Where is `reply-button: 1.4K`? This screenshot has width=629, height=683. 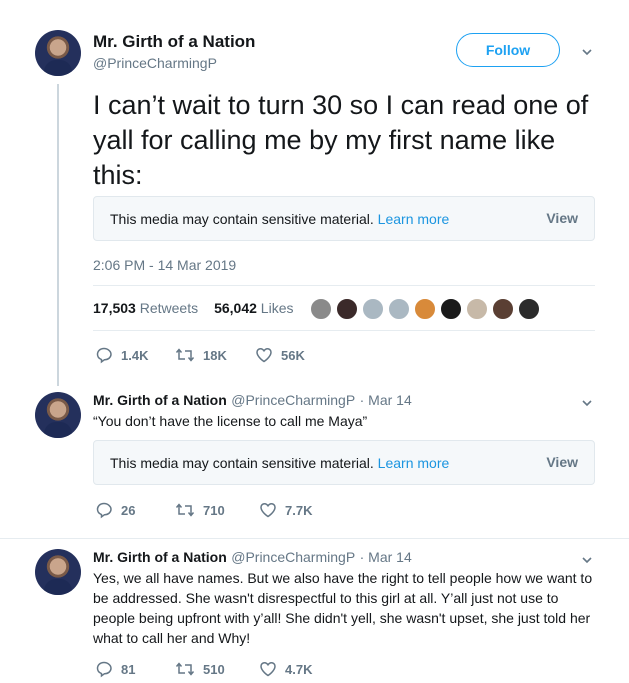
reply-button: 1.4K is located at coordinates (135, 355).